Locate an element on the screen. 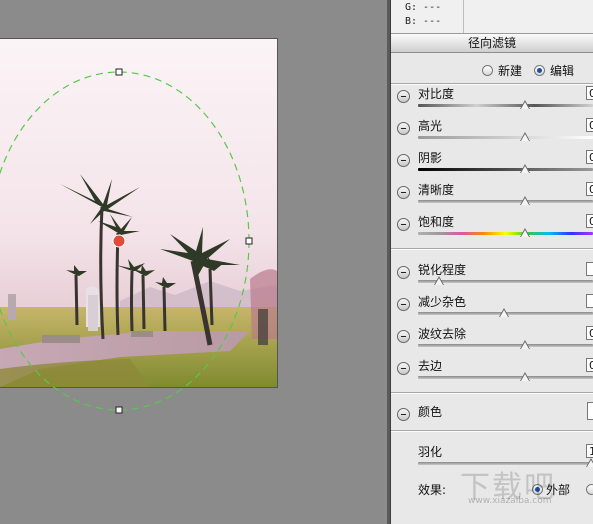 This screenshot has height=524, width=593. defringe-value: 0 is located at coordinates (589, 365).